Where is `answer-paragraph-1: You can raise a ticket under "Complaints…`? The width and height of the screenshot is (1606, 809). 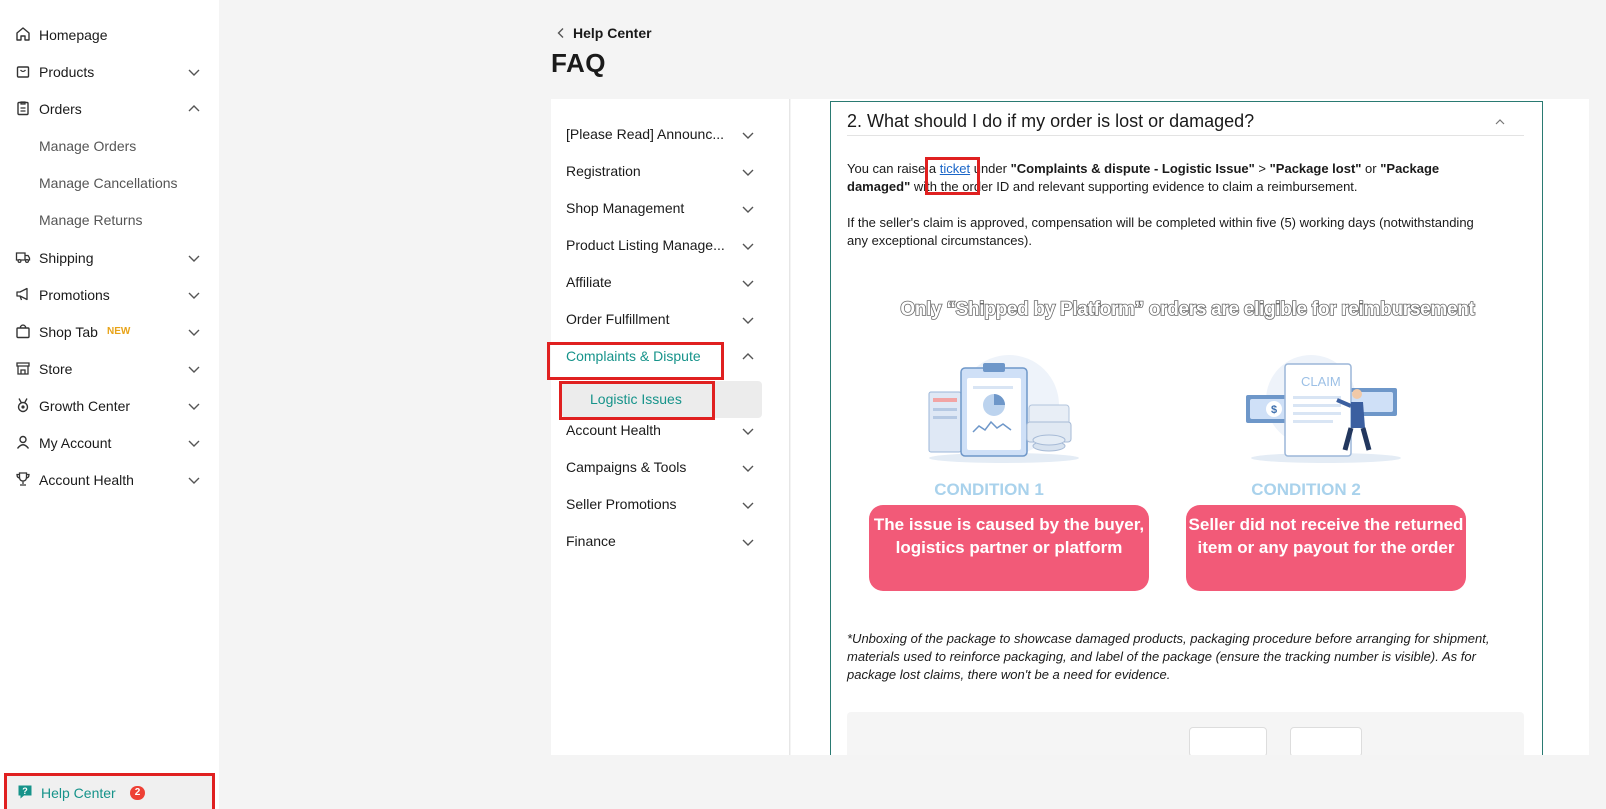
answer-paragraph-1: You can raise a ticket under "Complaints… is located at coordinates (1172, 178).